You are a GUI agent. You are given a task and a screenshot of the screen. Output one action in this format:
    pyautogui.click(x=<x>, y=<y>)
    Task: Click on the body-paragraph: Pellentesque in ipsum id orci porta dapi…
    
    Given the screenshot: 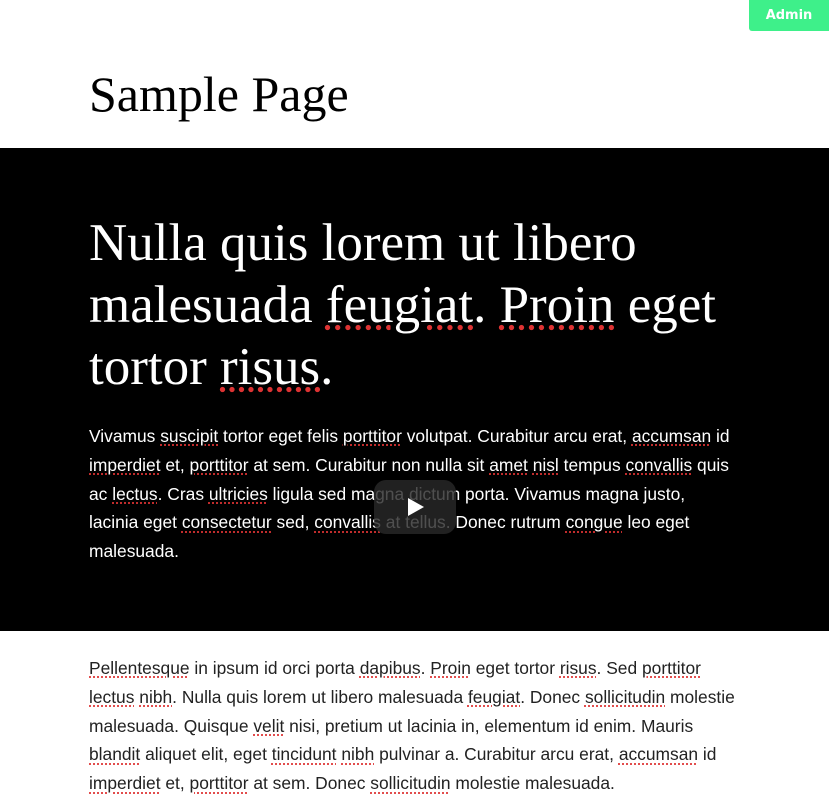 What is the action you would take?
    pyautogui.click(x=414, y=726)
    